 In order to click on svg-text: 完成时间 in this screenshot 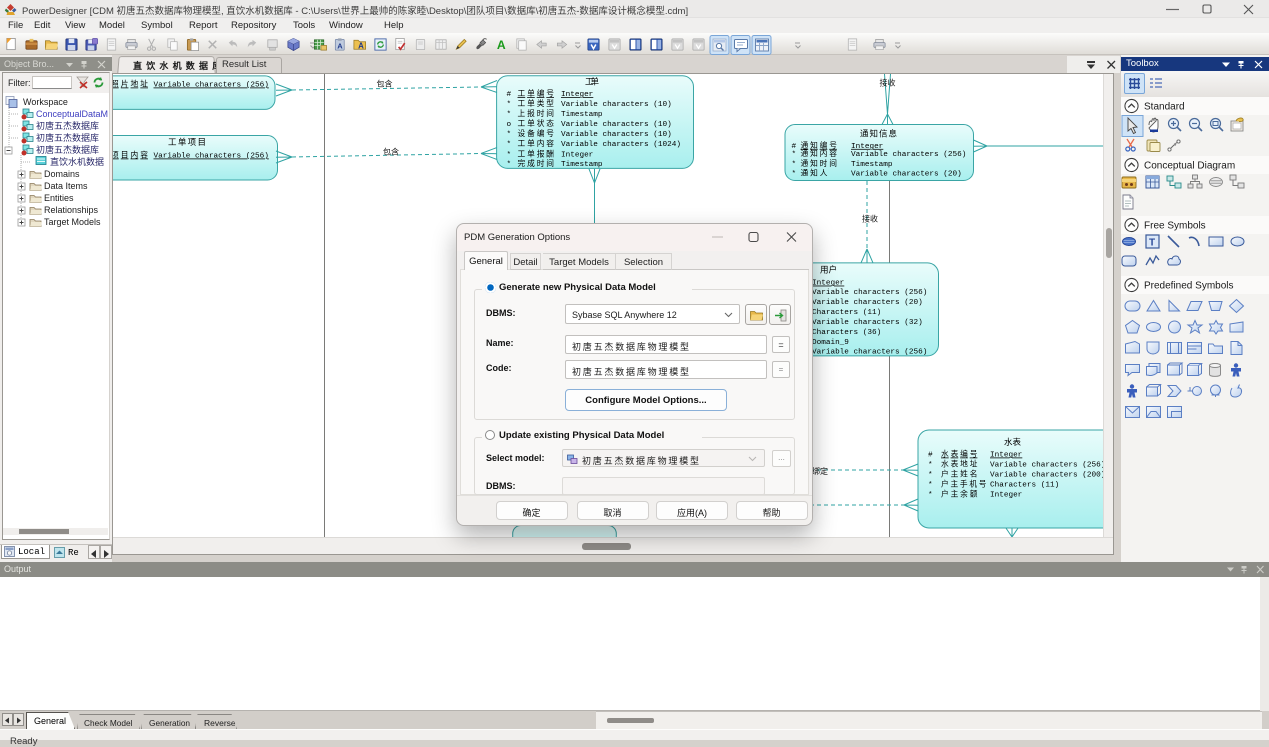, I will do `click(536, 163)`.